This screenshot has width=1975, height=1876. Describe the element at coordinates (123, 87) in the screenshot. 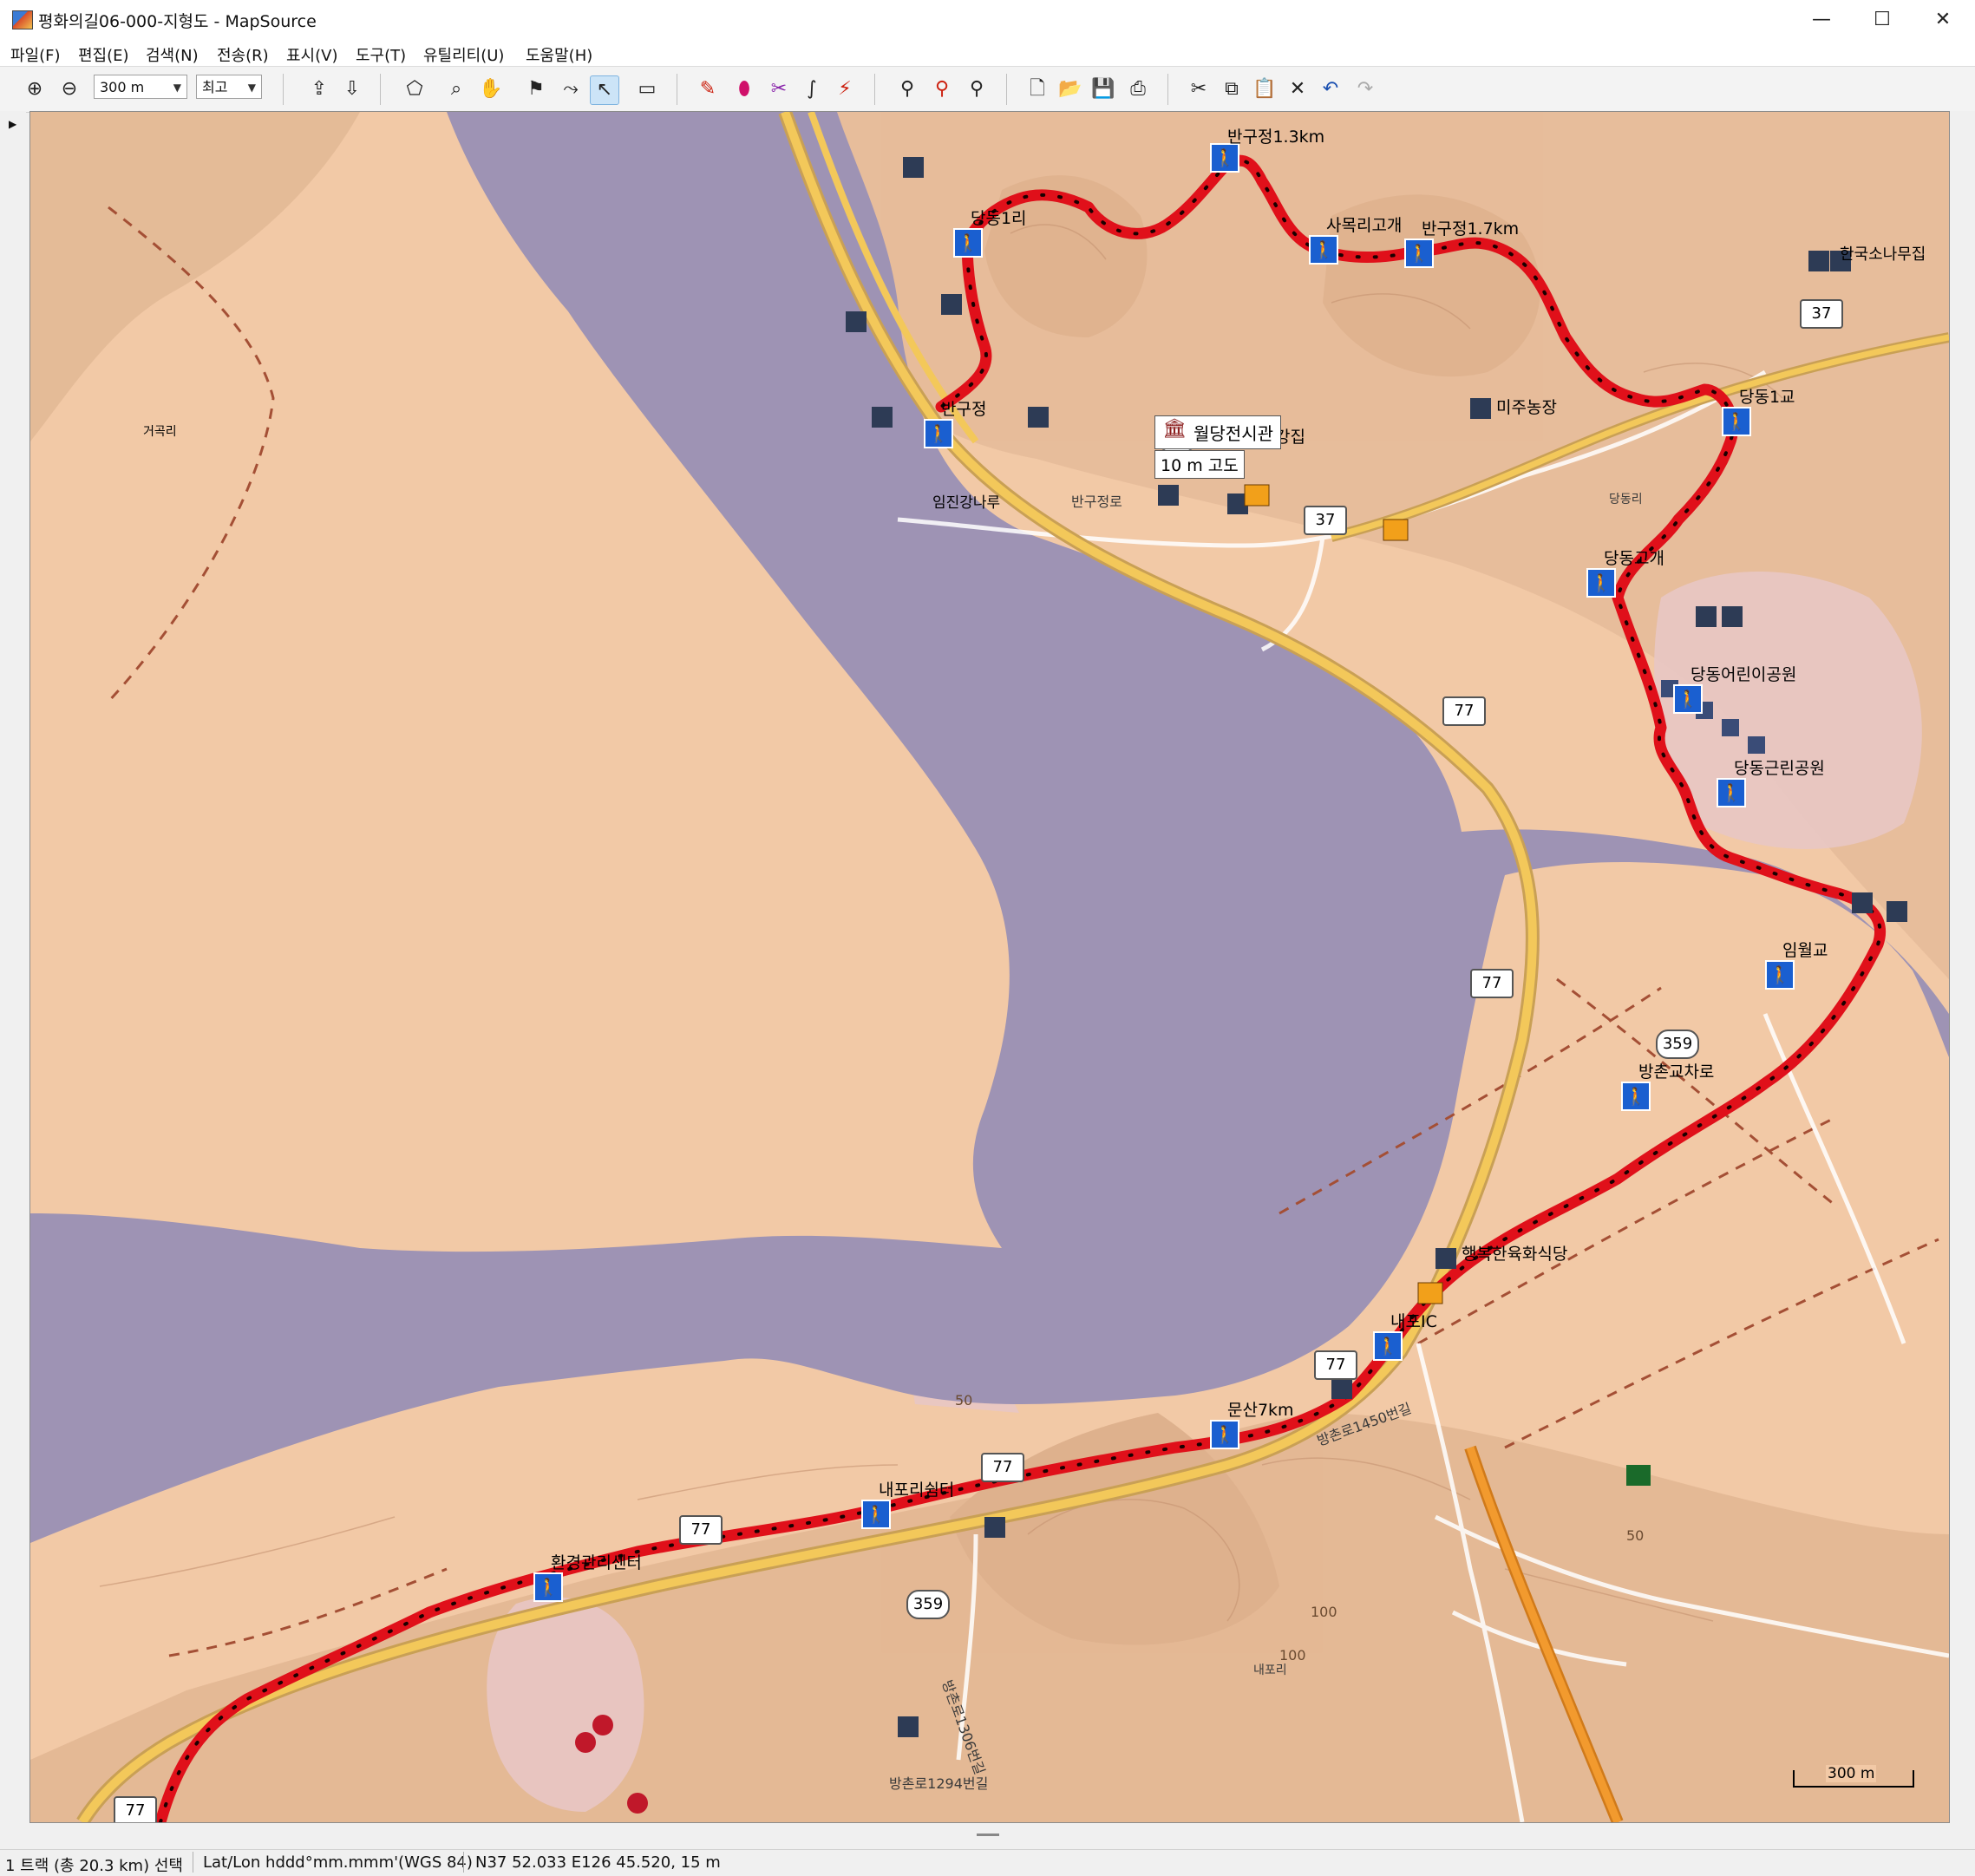

I see `zoom-scale-value: 300 m` at that location.